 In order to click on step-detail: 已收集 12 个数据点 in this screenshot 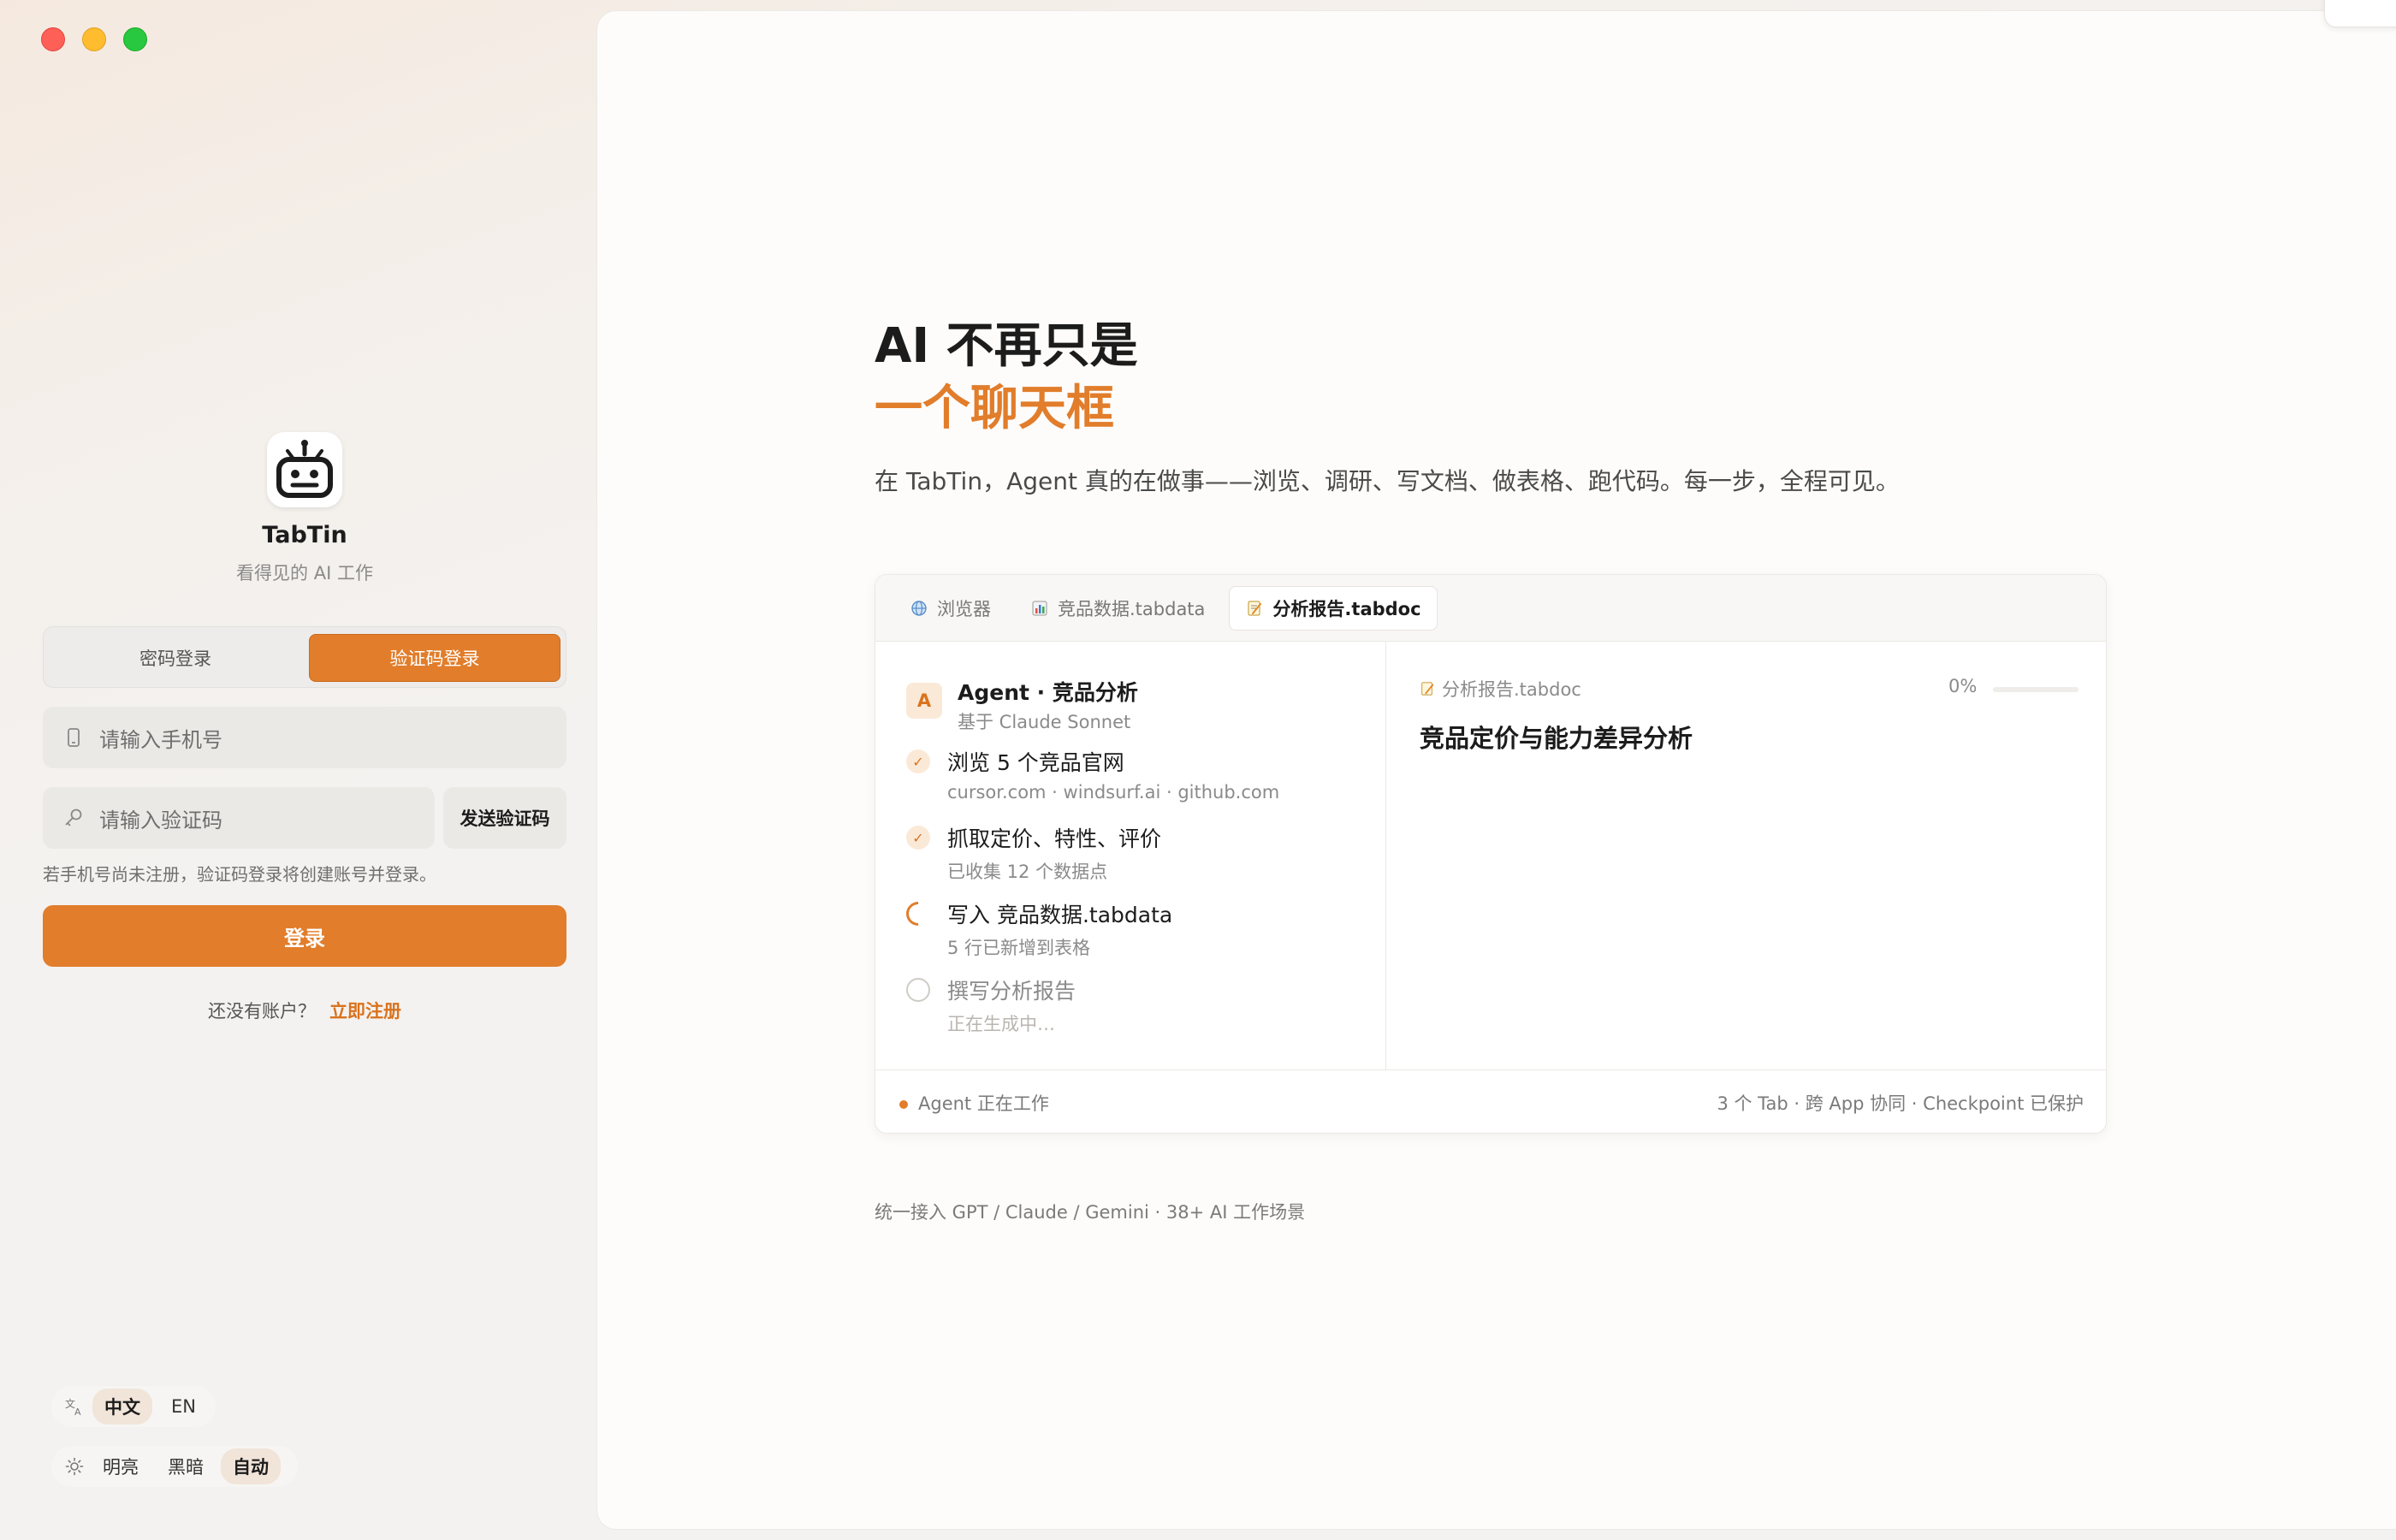, I will do `click(1027, 872)`.